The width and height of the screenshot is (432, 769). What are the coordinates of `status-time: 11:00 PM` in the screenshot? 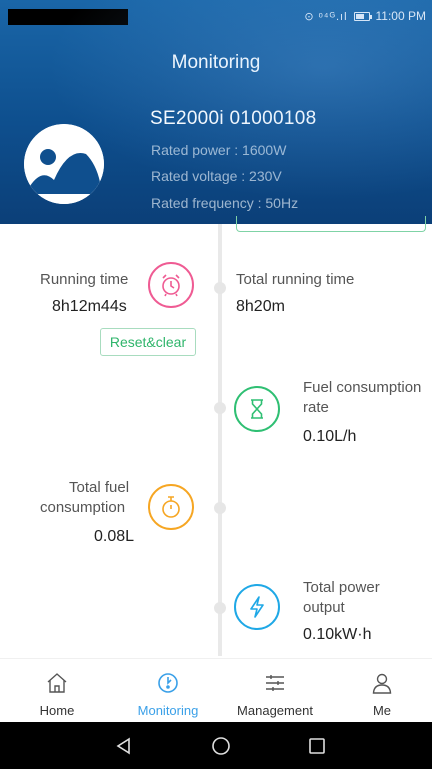 It's located at (400, 16).